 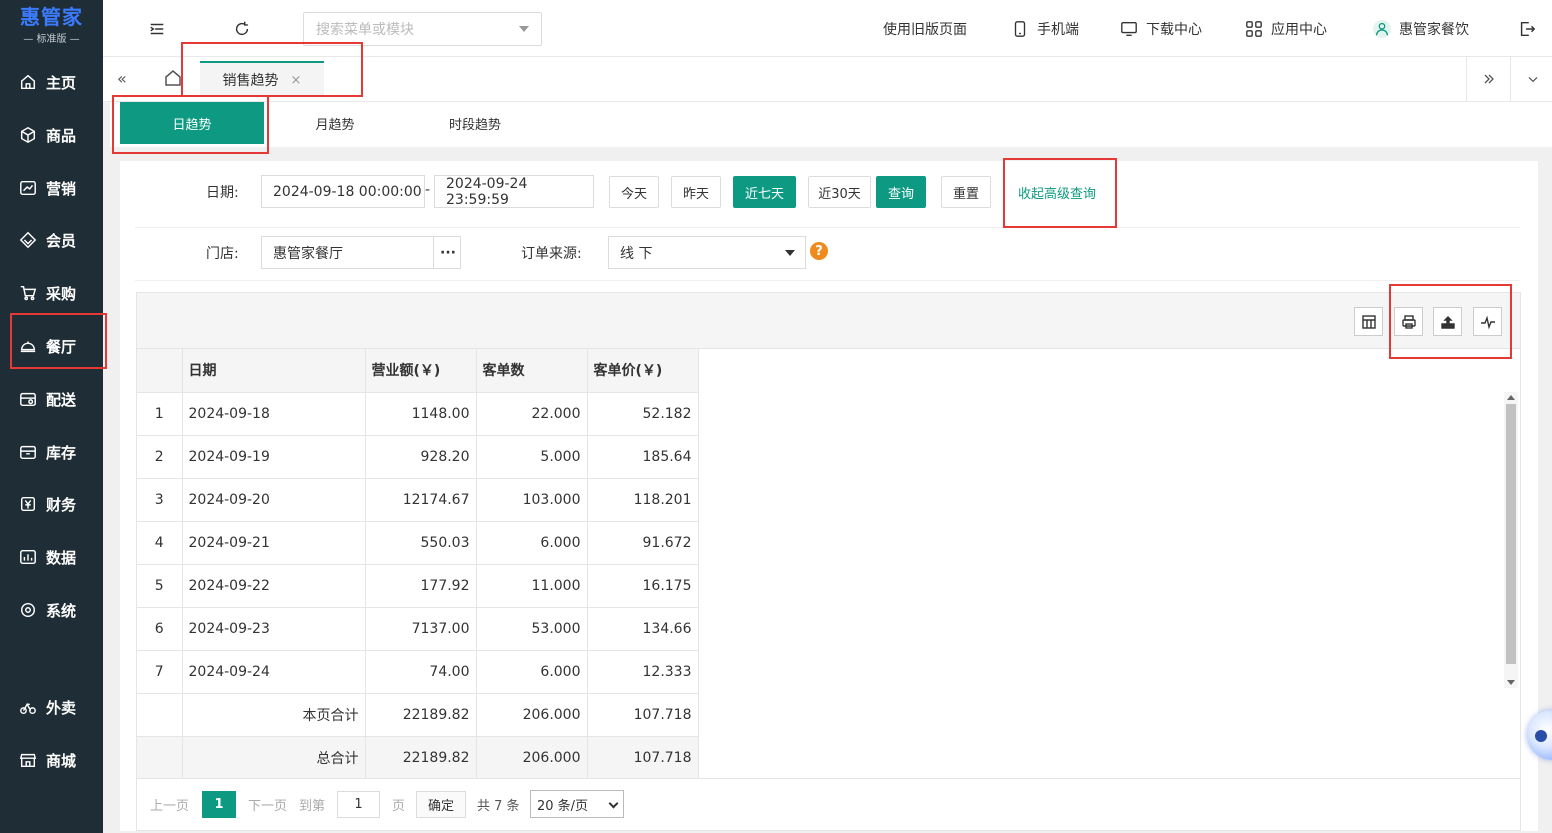 What do you see at coordinates (532, 758) in the screenshot?
I see `grand-total-orders: 206.000` at bounding box center [532, 758].